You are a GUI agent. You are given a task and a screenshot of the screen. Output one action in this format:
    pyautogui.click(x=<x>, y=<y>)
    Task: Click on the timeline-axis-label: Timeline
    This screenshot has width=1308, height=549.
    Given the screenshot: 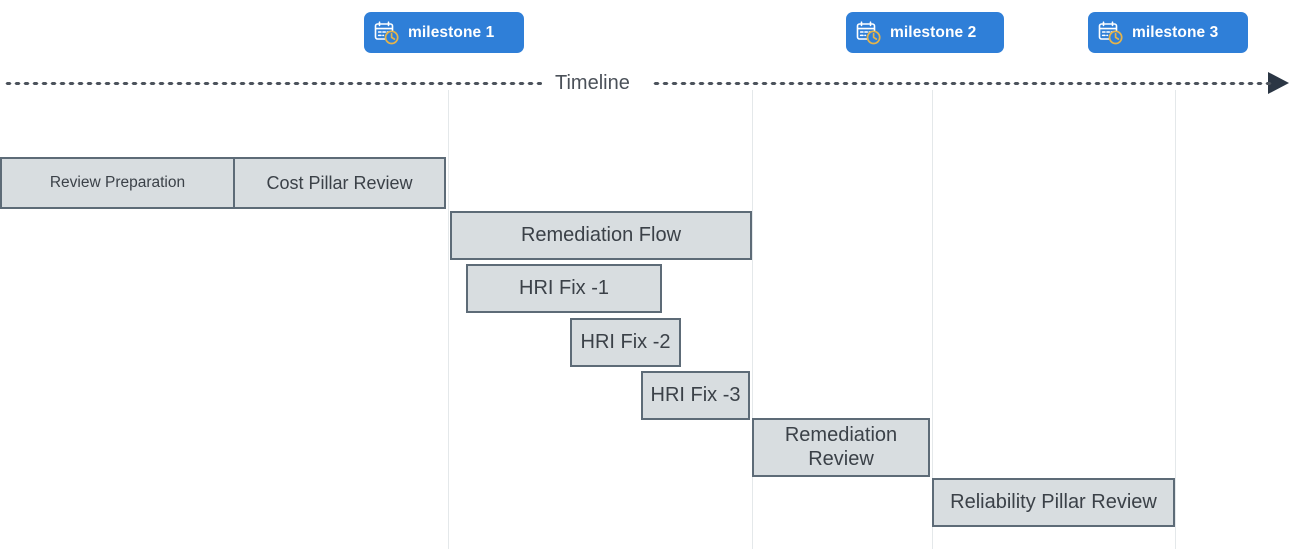 What is the action you would take?
    pyautogui.click(x=592, y=83)
    